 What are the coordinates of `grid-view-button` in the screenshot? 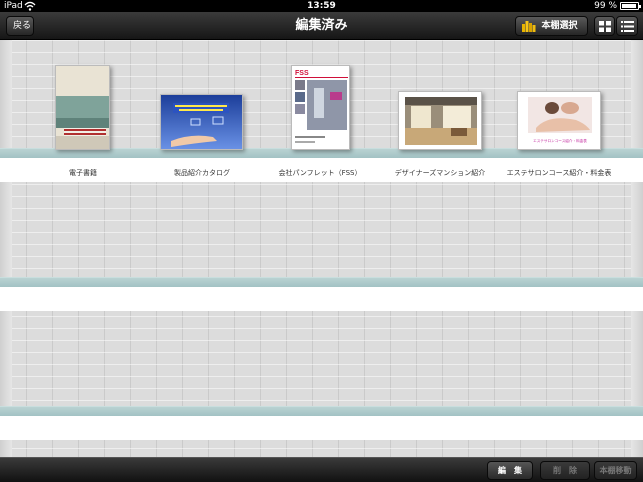 It's located at (604, 26).